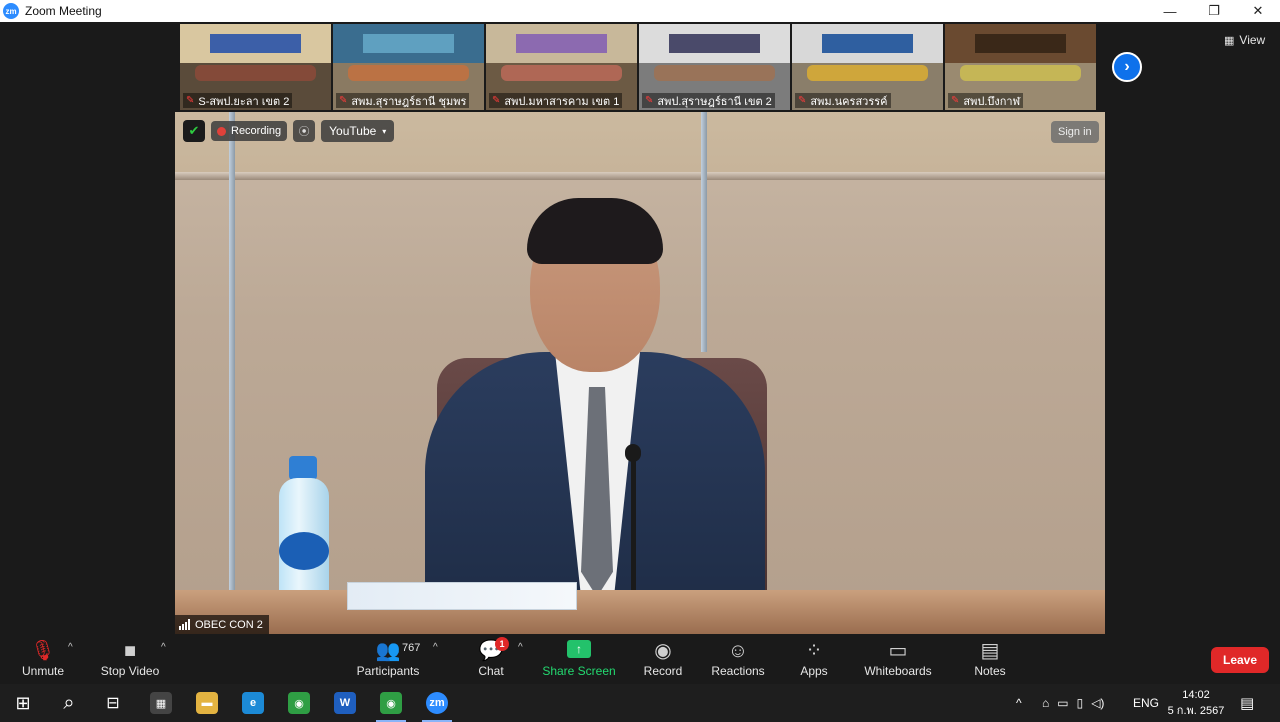  What do you see at coordinates (714, 67) in the screenshot?
I see `participant-thumbnail: ✎ สพป.สุราษฎร์ธานี เขต 2` at bounding box center [714, 67].